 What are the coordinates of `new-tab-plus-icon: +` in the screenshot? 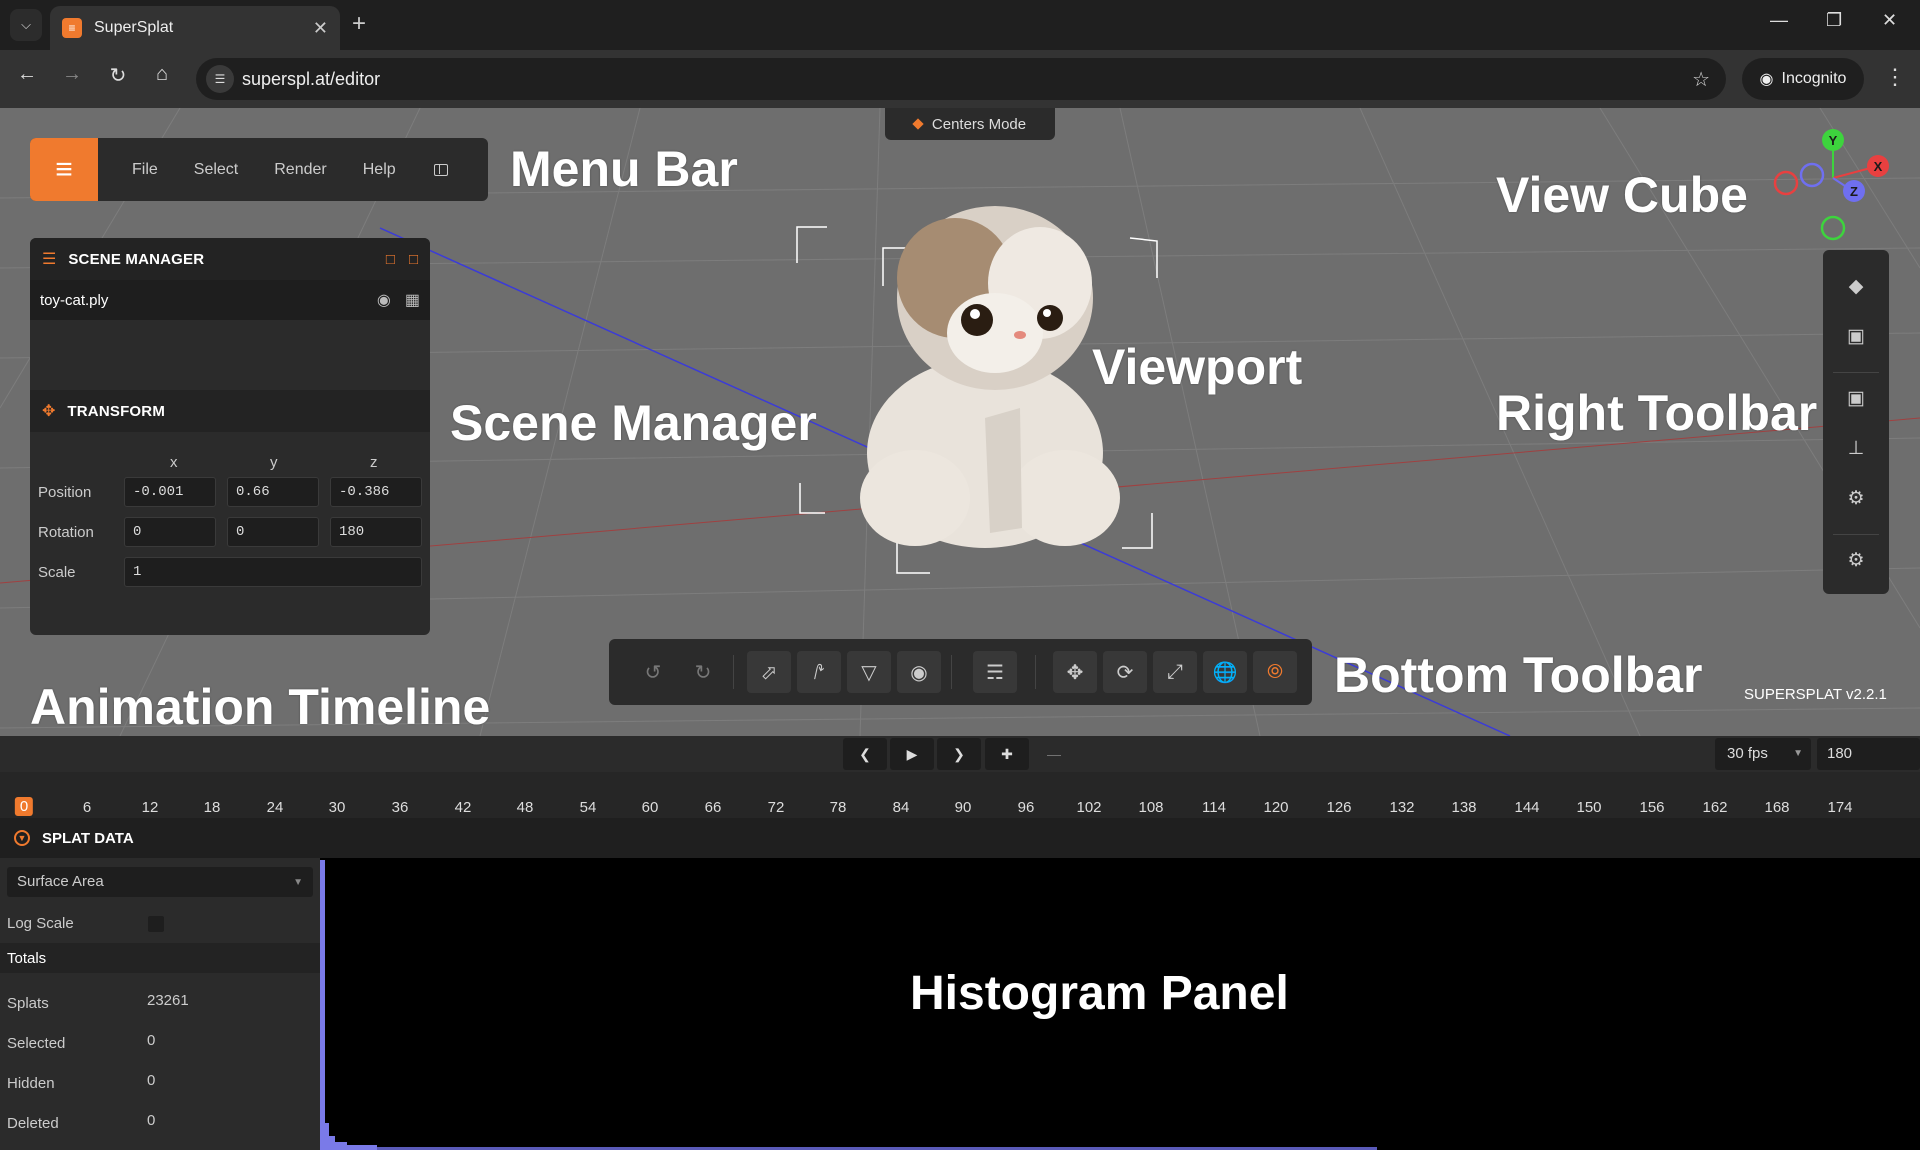 It's located at (359, 24).